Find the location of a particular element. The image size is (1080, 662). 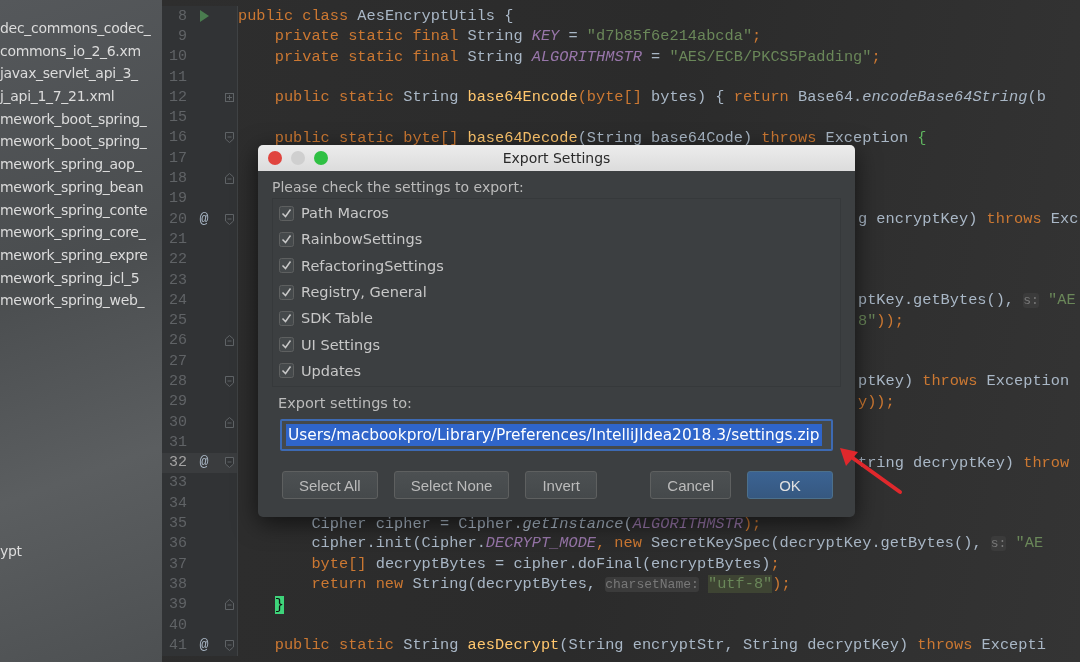

tree-item: ypt is located at coordinates (11, 551).